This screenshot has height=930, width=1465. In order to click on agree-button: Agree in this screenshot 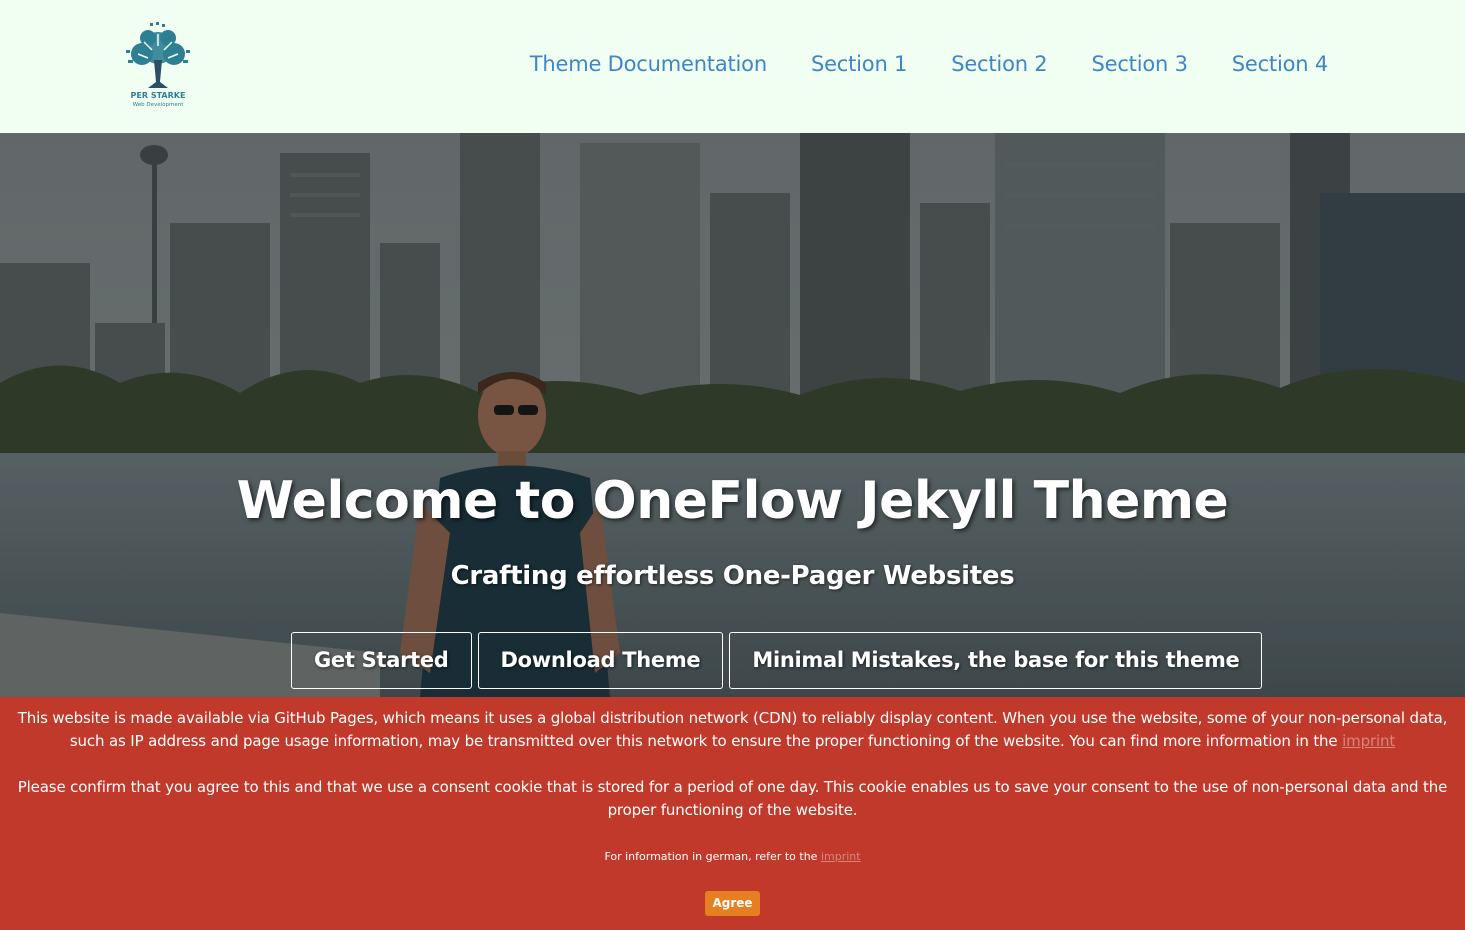, I will do `click(732, 903)`.